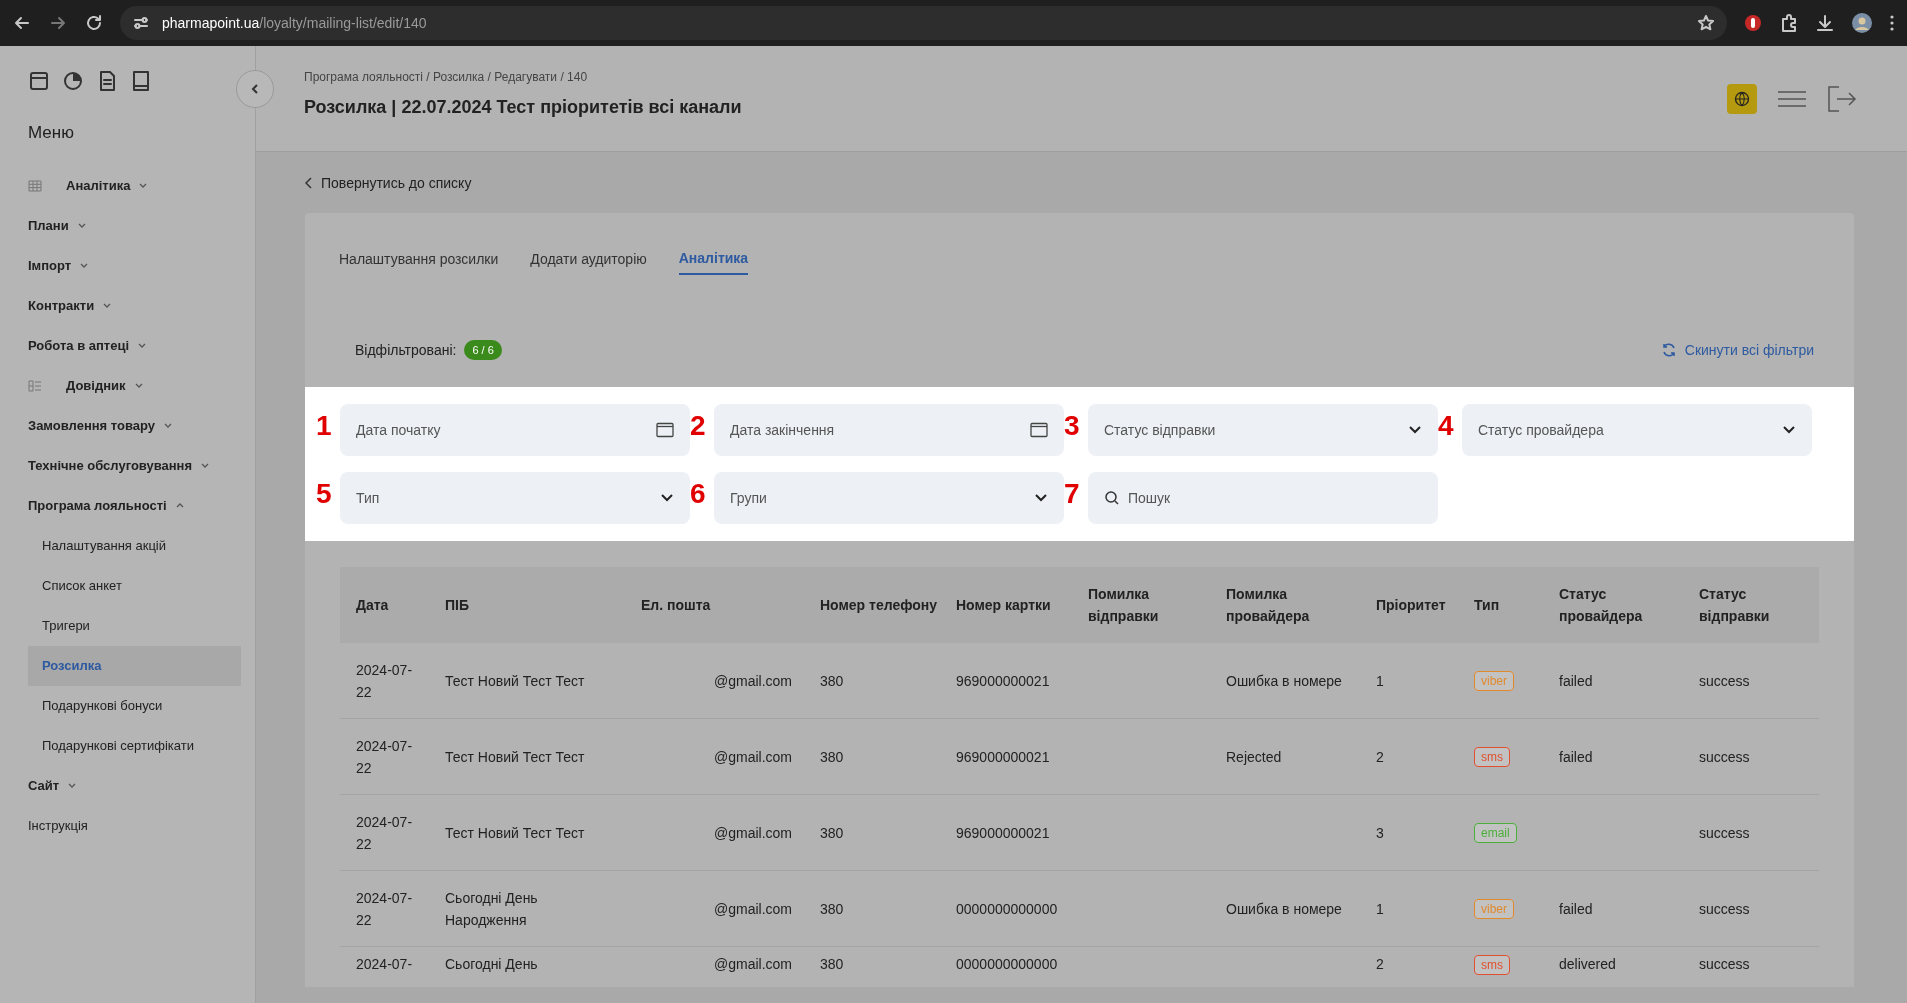  What do you see at coordinates (51, 133) in the screenshot?
I see `menu-heading: Меню` at bounding box center [51, 133].